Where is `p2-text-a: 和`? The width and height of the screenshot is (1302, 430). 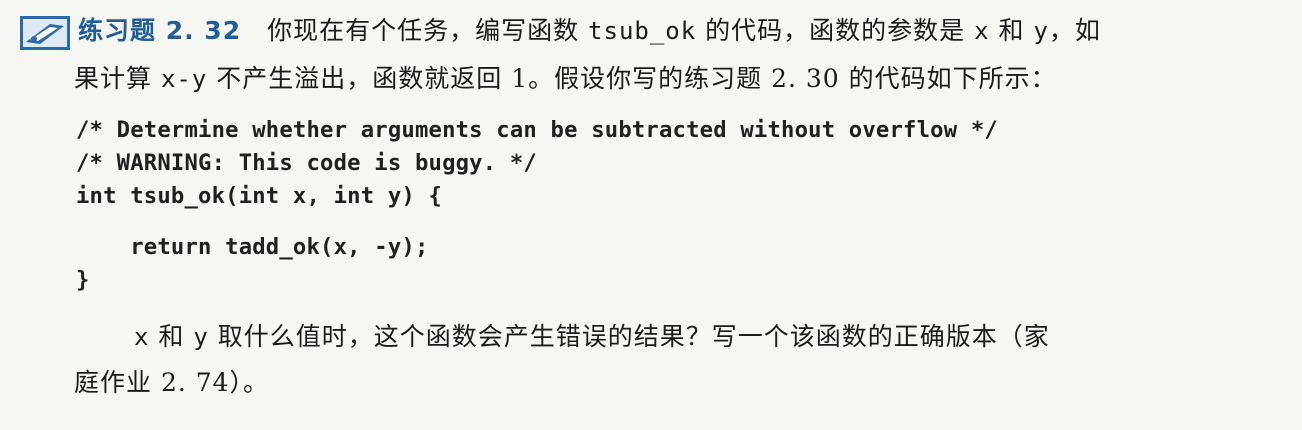 p2-text-a: 和 is located at coordinates (171, 336).